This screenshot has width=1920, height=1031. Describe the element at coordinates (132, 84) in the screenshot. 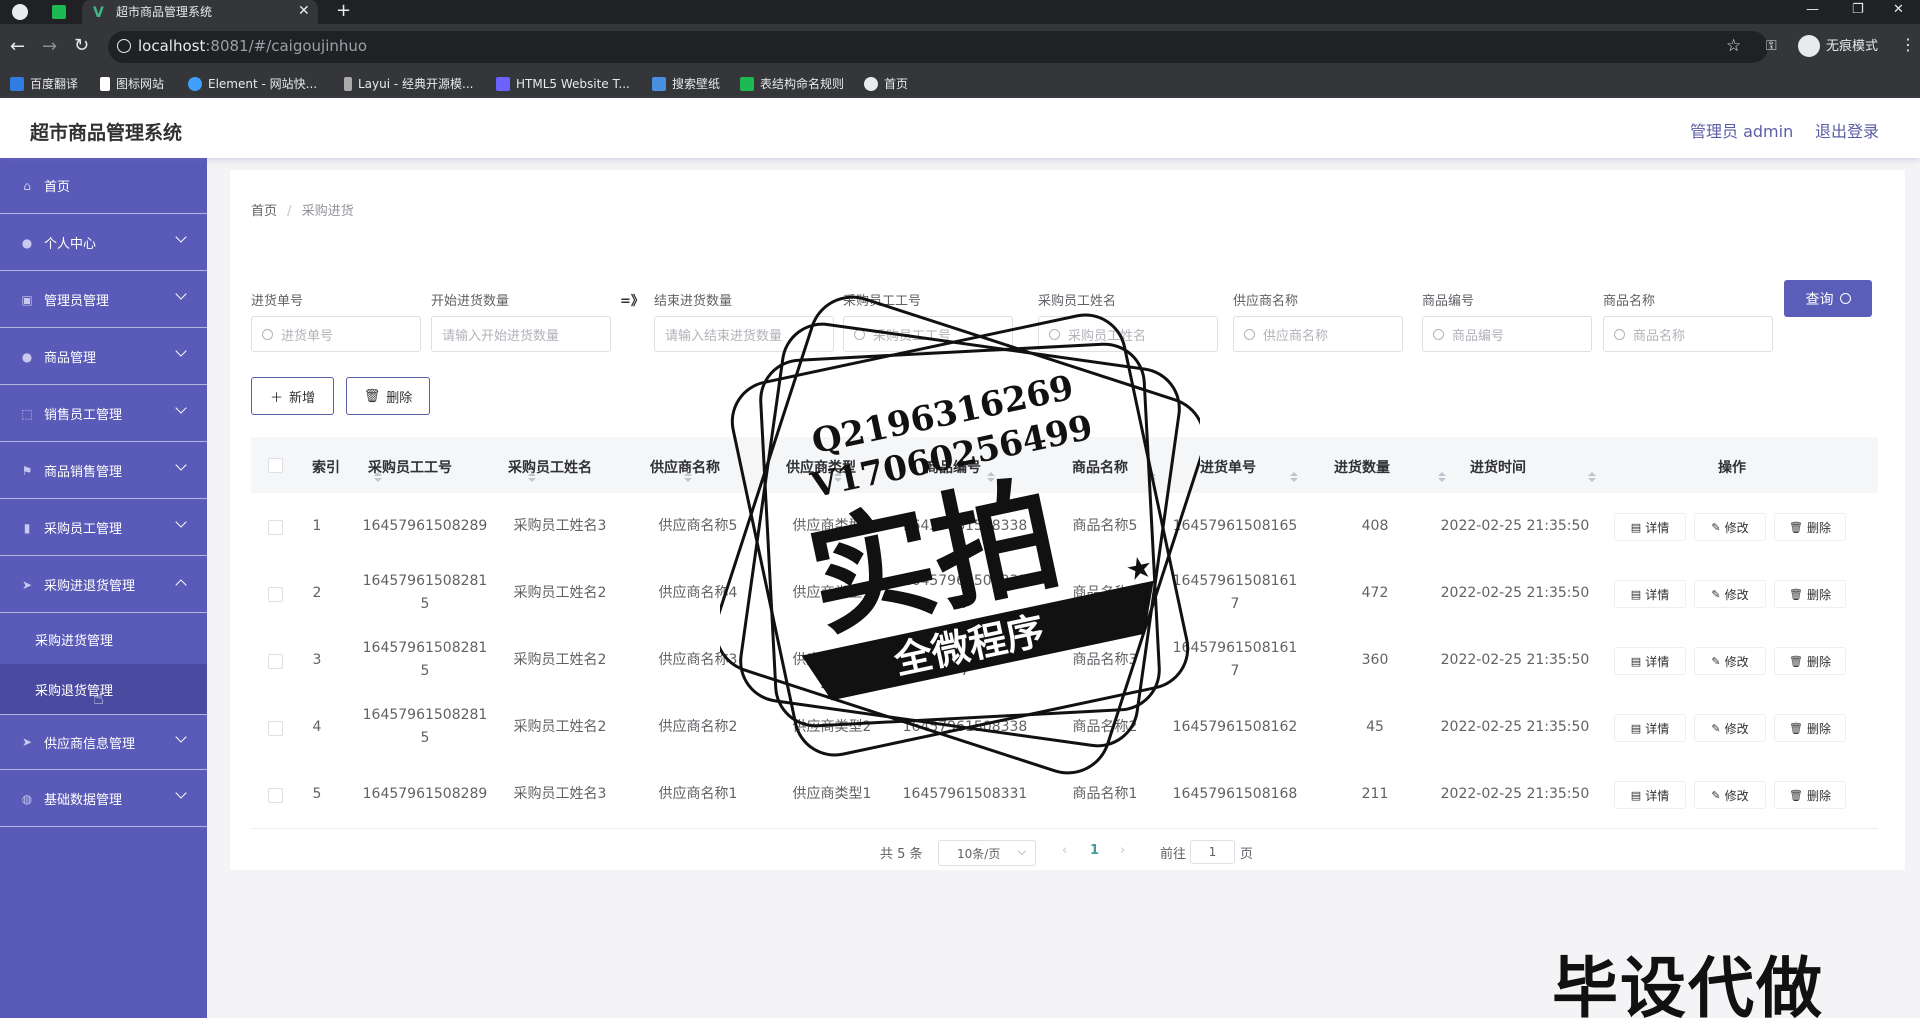

I see `bookmark-item: 图标网站` at that location.